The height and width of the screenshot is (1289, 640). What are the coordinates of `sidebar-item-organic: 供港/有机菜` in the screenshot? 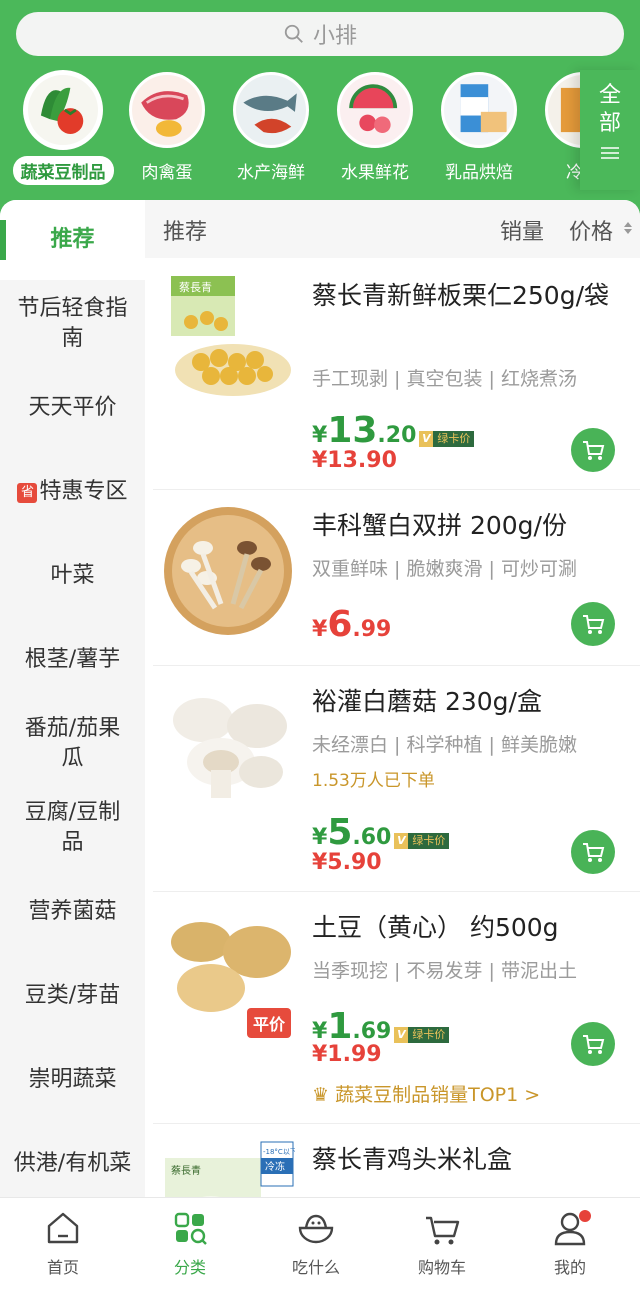 It's located at (72, 1159).